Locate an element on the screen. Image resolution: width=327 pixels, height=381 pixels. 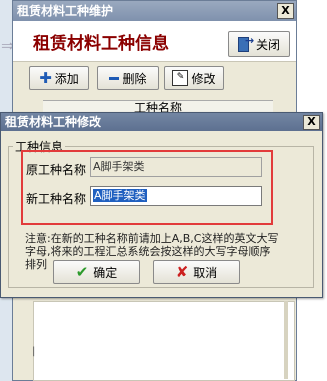
original-name-value: A脚手架类 is located at coordinates (119, 166).